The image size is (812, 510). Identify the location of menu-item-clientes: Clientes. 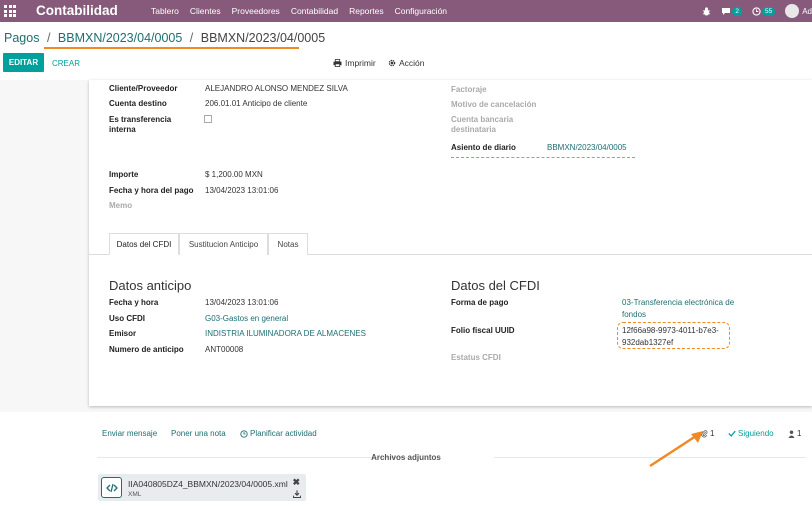
(205, 11).